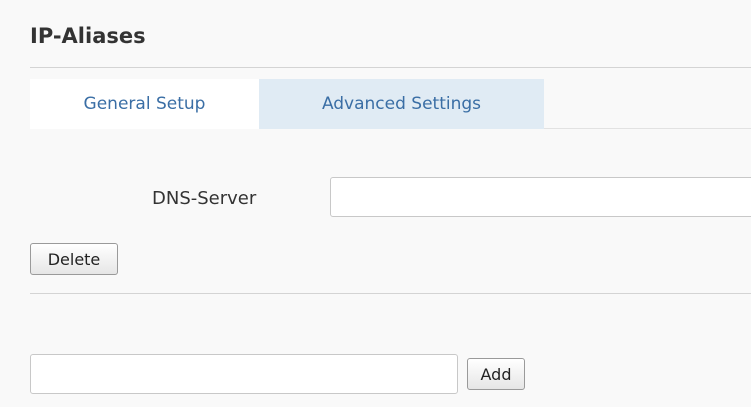 This screenshot has width=751, height=407. What do you see at coordinates (144, 104) in the screenshot?
I see `tab-general-setup: General Setup` at bounding box center [144, 104].